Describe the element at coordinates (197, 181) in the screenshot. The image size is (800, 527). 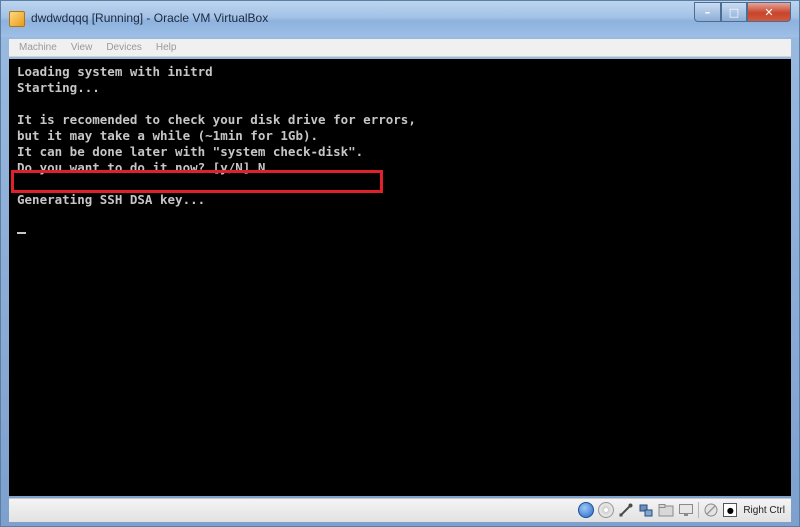
I see `highlight-annotation-box` at that location.